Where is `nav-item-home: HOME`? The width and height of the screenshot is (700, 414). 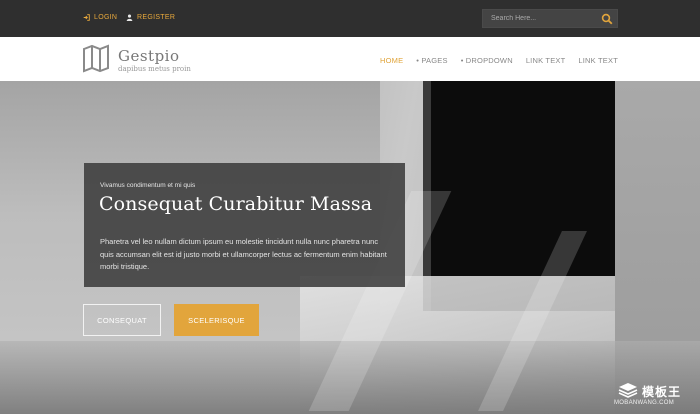 nav-item-home: HOME is located at coordinates (391, 60).